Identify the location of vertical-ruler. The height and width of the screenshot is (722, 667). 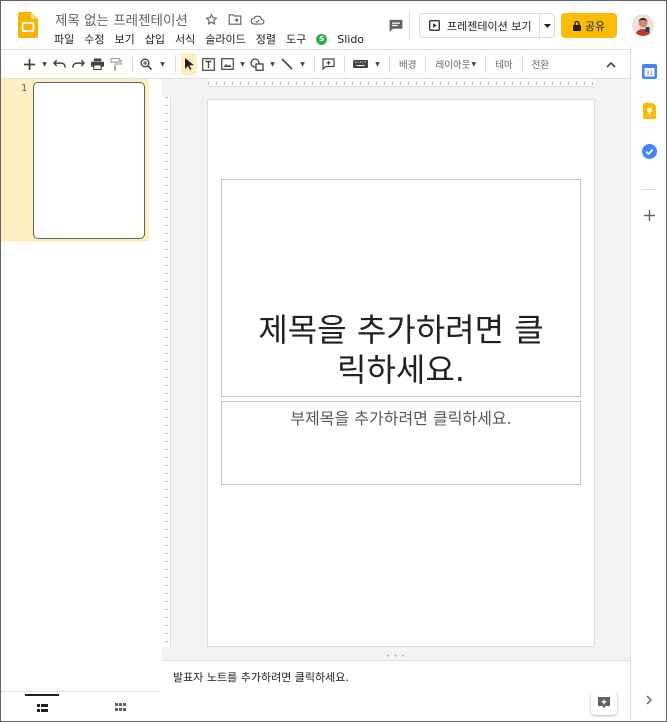
(166, 372).